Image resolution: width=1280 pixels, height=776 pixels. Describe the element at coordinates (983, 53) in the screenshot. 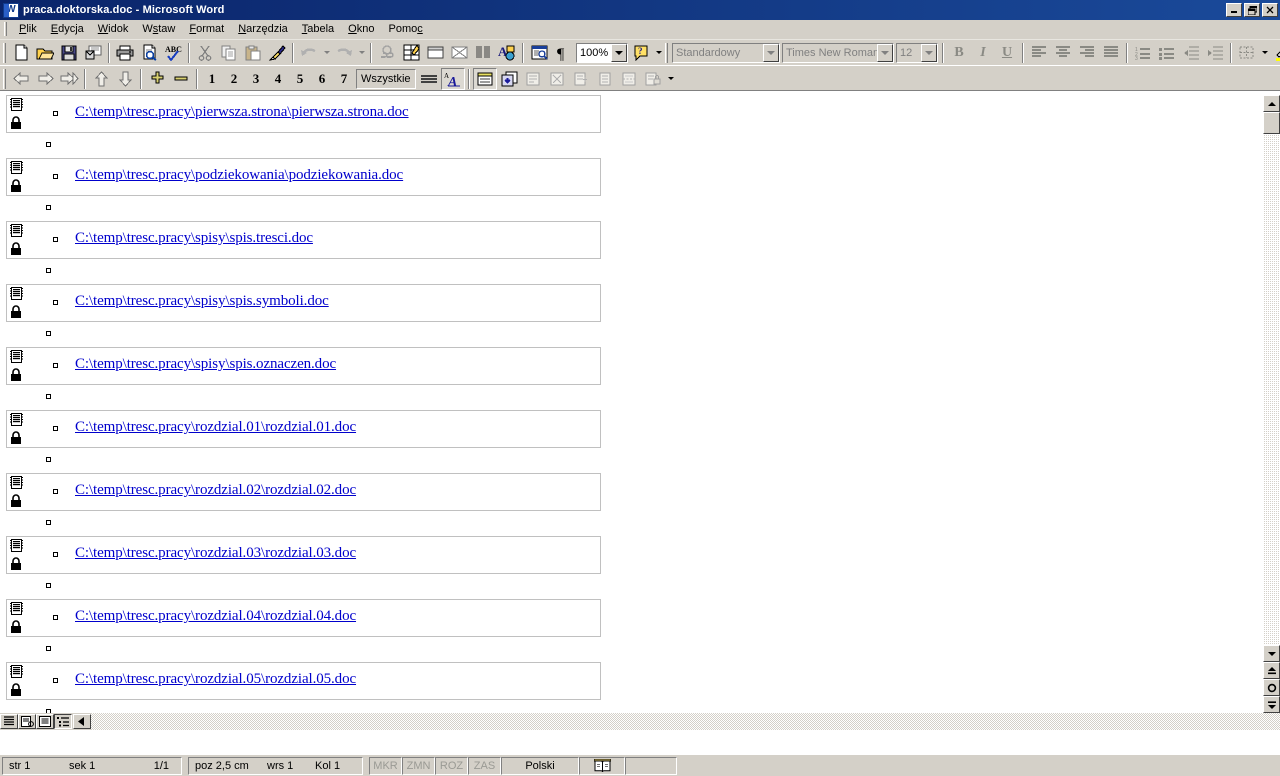

I see `italic-button: I` at that location.